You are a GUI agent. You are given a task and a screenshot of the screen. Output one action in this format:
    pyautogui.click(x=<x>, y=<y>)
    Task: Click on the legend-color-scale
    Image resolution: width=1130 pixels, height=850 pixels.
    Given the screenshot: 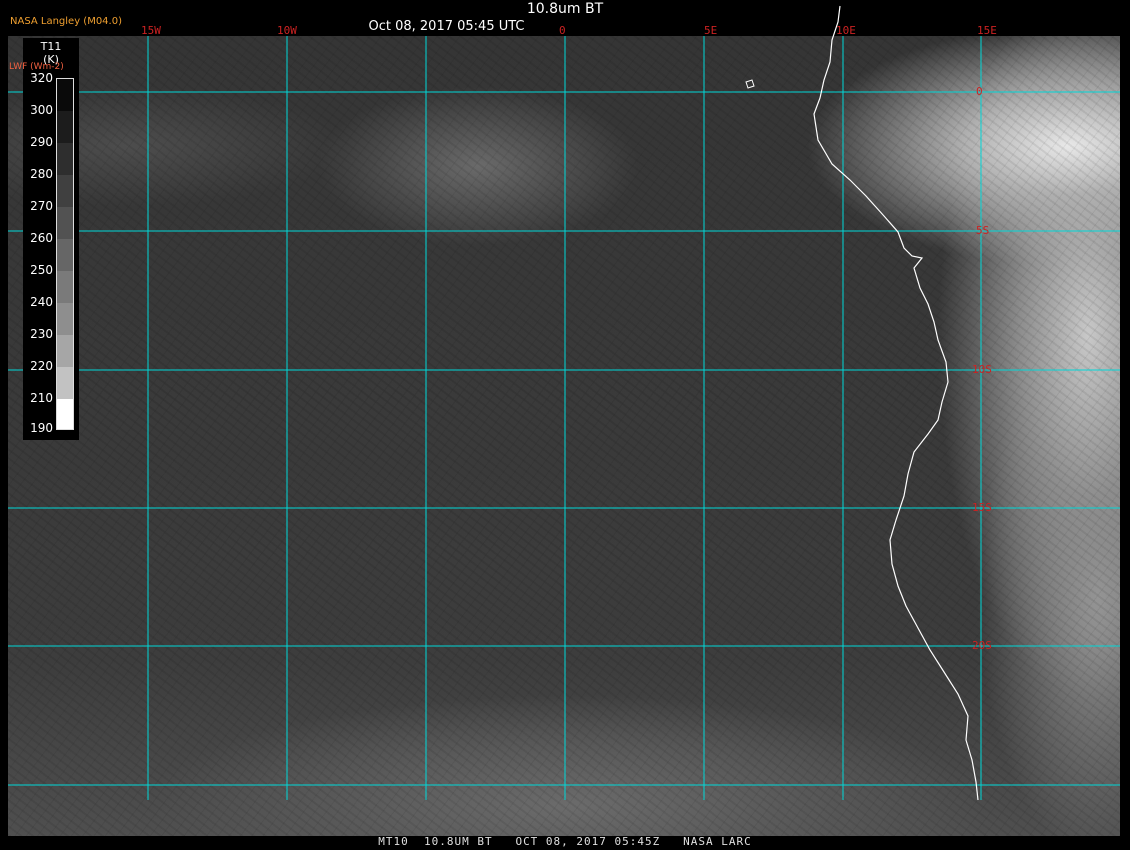 What is the action you would take?
    pyautogui.click(x=65, y=254)
    